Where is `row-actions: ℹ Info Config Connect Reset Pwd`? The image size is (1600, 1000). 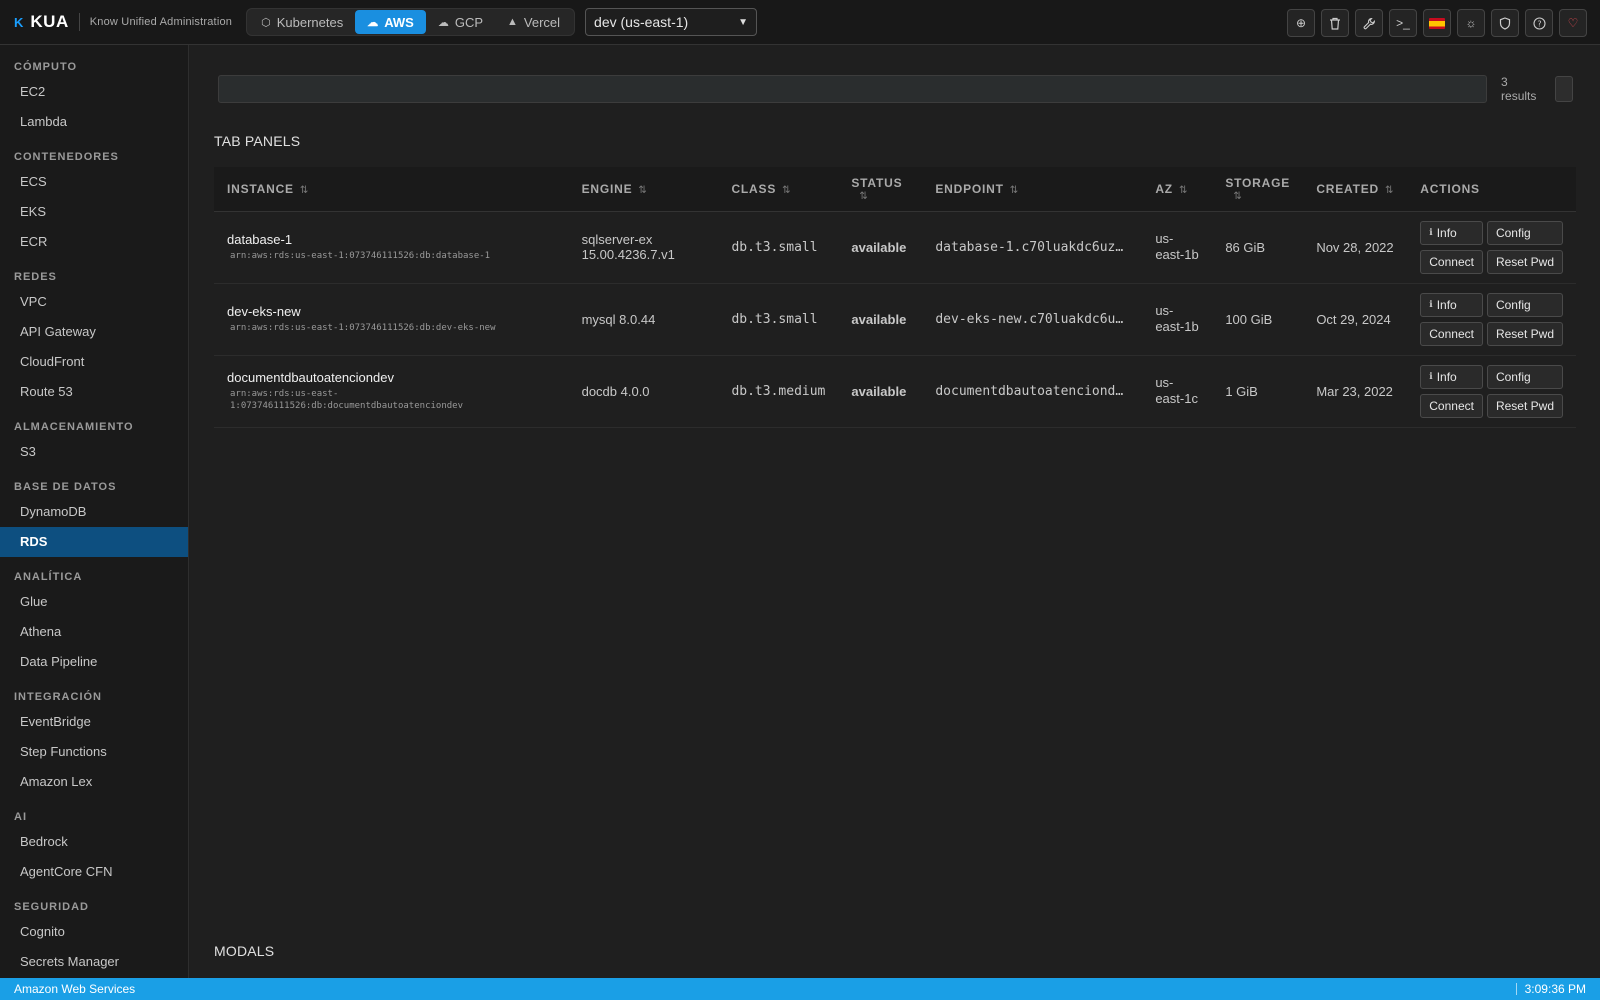
row-actions: ℹ Info Config Connect Reset Pwd is located at coordinates (1491, 391).